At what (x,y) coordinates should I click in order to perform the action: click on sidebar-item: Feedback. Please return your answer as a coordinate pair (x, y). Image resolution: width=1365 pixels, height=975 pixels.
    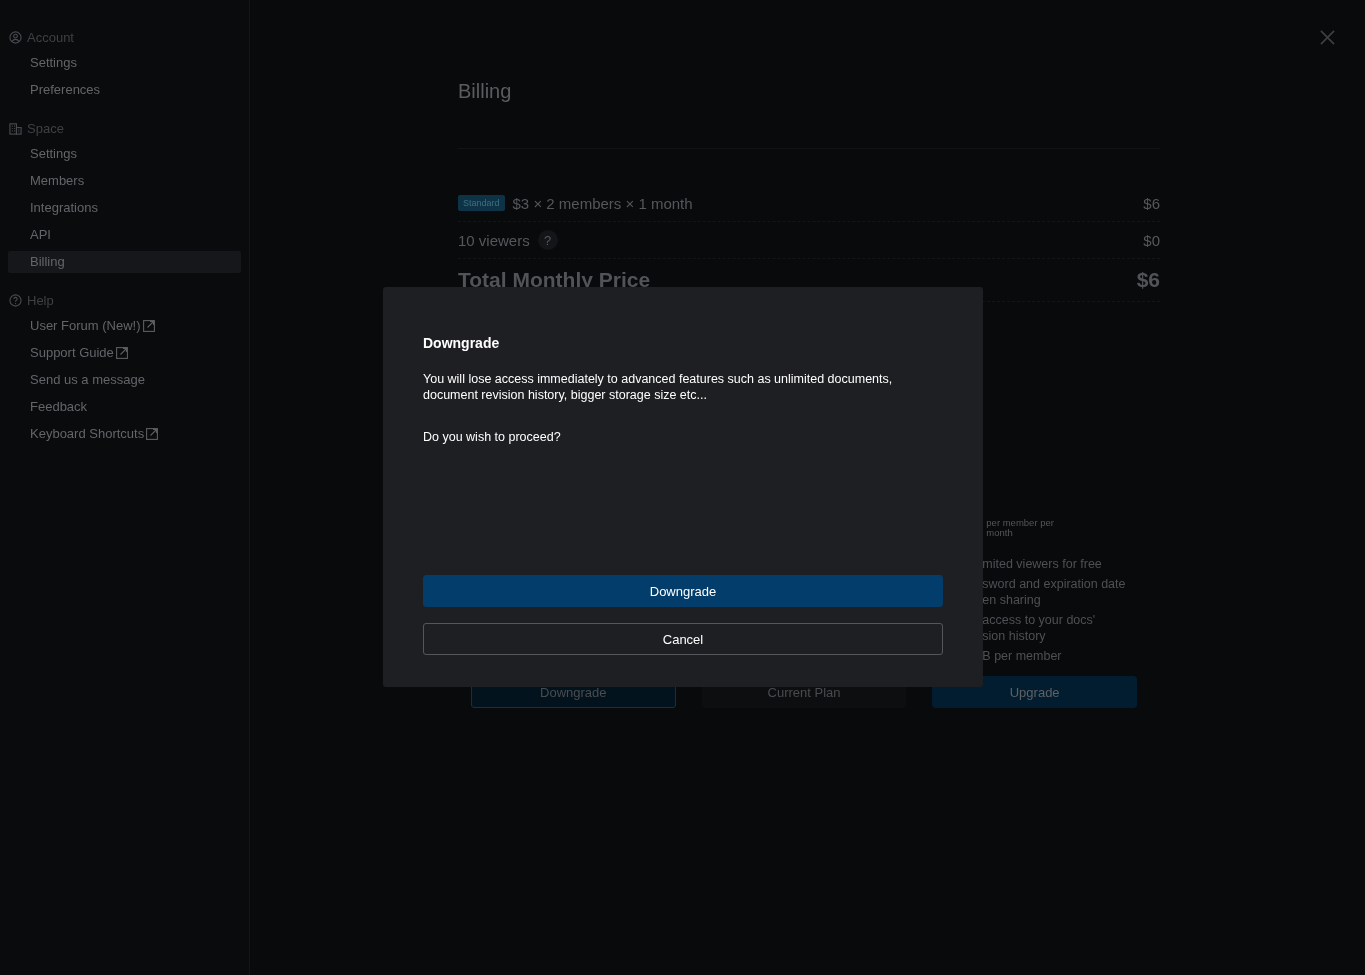
    Looking at the image, I should click on (124, 407).